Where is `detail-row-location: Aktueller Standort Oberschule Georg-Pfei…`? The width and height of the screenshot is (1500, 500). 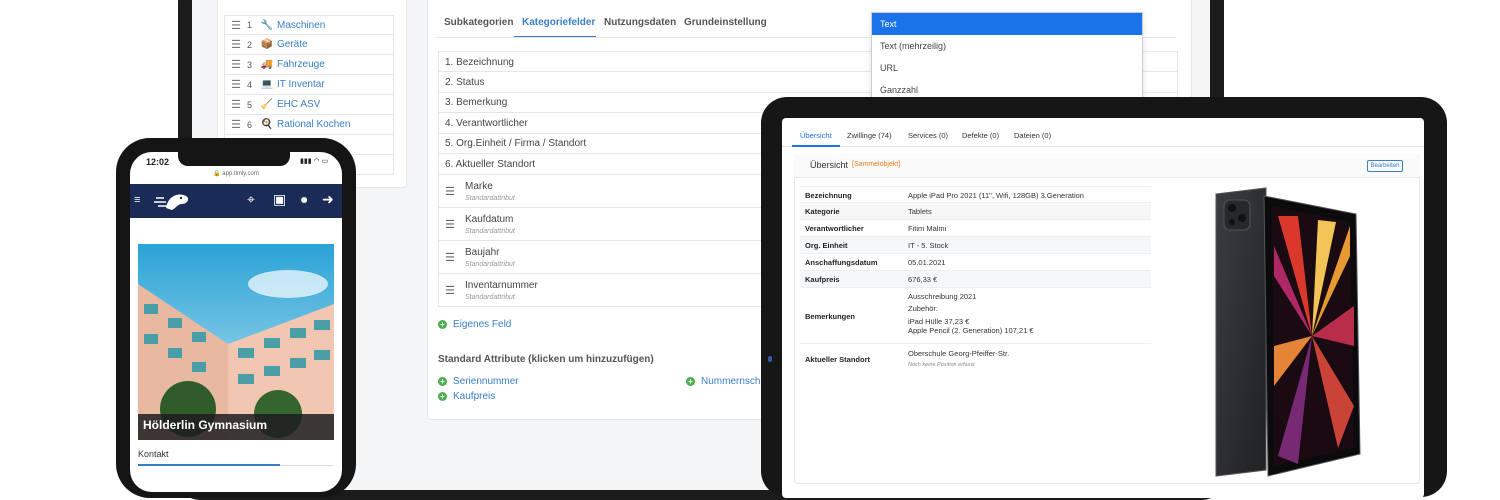
detail-row-location: Aktueller Standort Oberschule Georg-Pfei… is located at coordinates (975, 359).